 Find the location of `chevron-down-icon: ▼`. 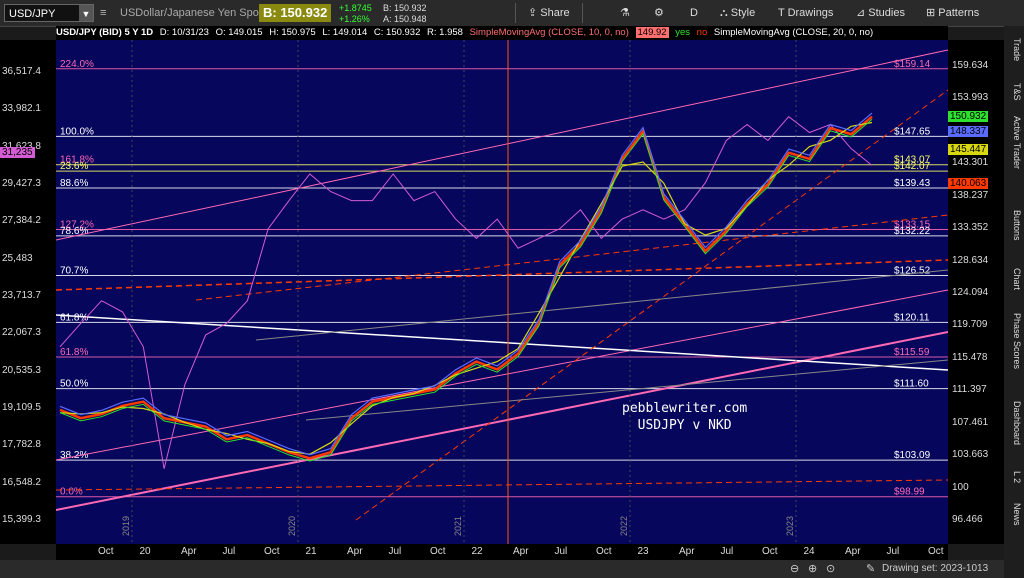

chevron-down-icon: ▼ is located at coordinates (86, 13).